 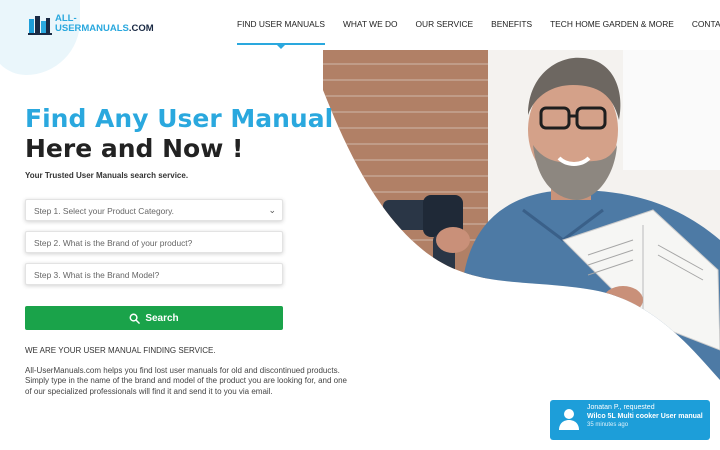 I want to click on model-placeholder: Step 3. What is the Brand Model?, so click(x=97, y=275).